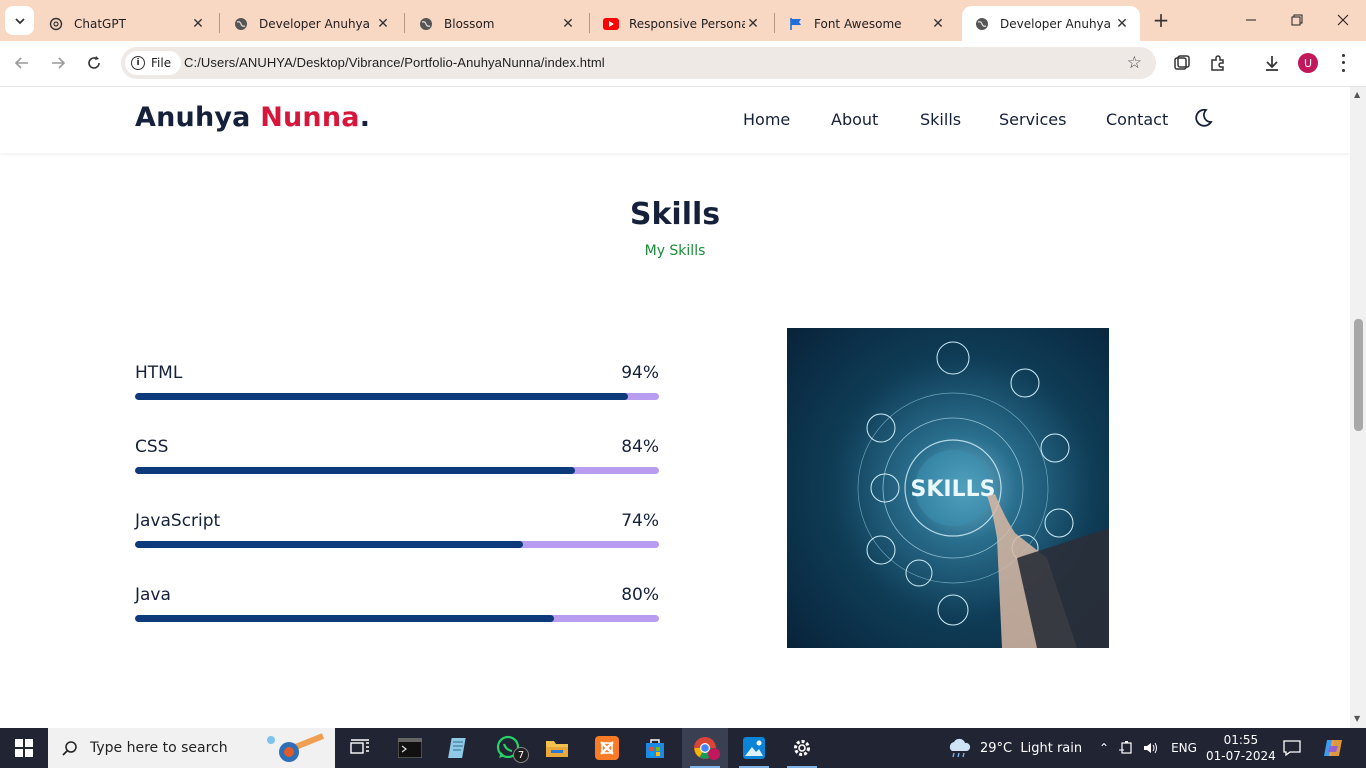  I want to click on extensions-button, so click(1218, 63).